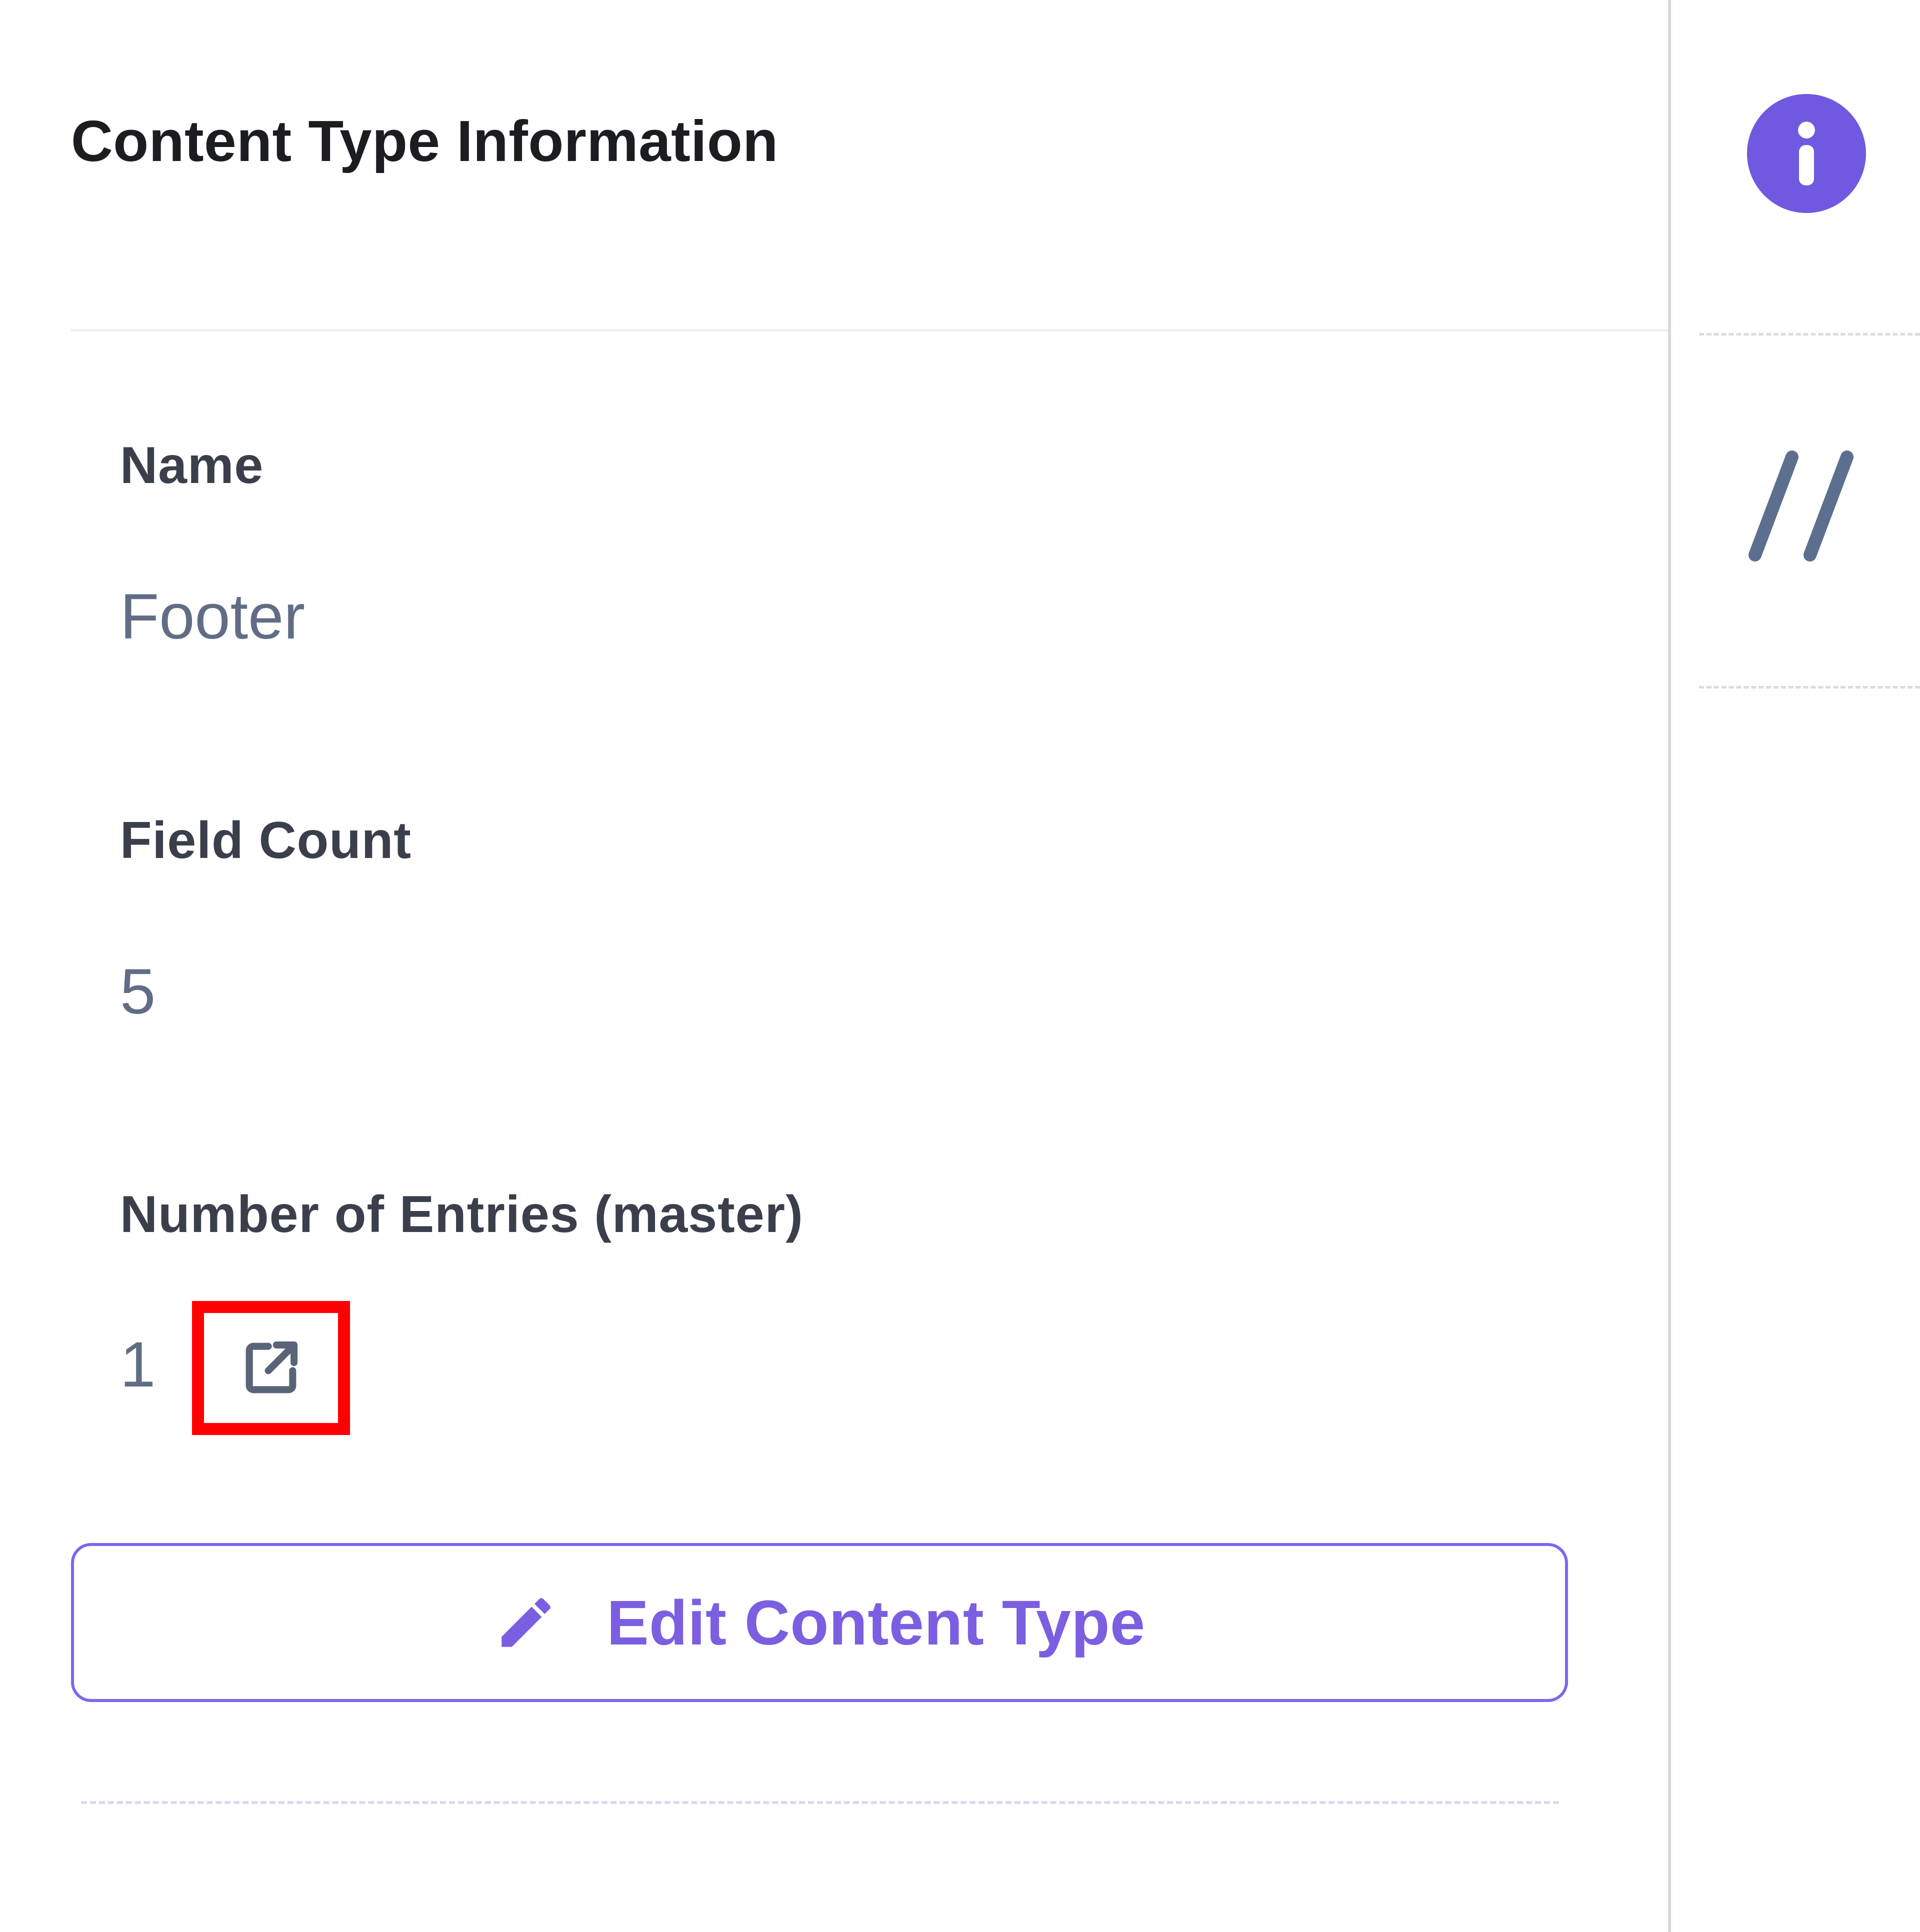 Image resolution: width=1920 pixels, height=1932 pixels. Describe the element at coordinates (266, 841) in the screenshot. I see `field-count-label: Field Count` at that location.